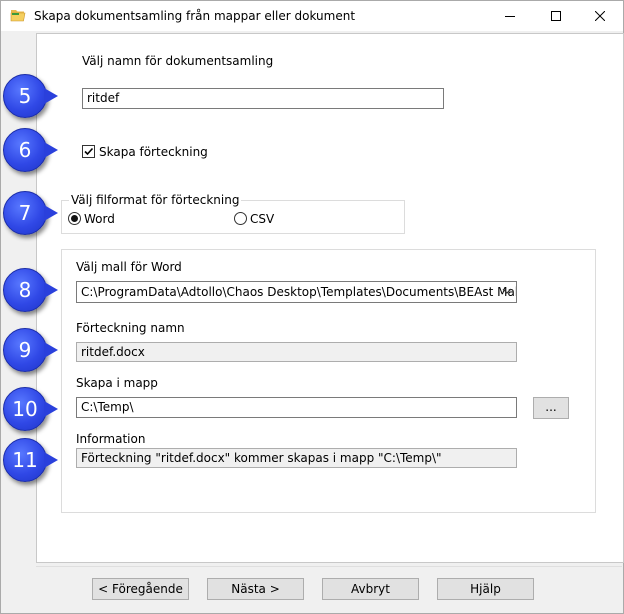 This screenshot has height=614, width=624. I want to click on button-bar: < Föregående Nästa > Avbryt Hjälp, so click(329, 589).